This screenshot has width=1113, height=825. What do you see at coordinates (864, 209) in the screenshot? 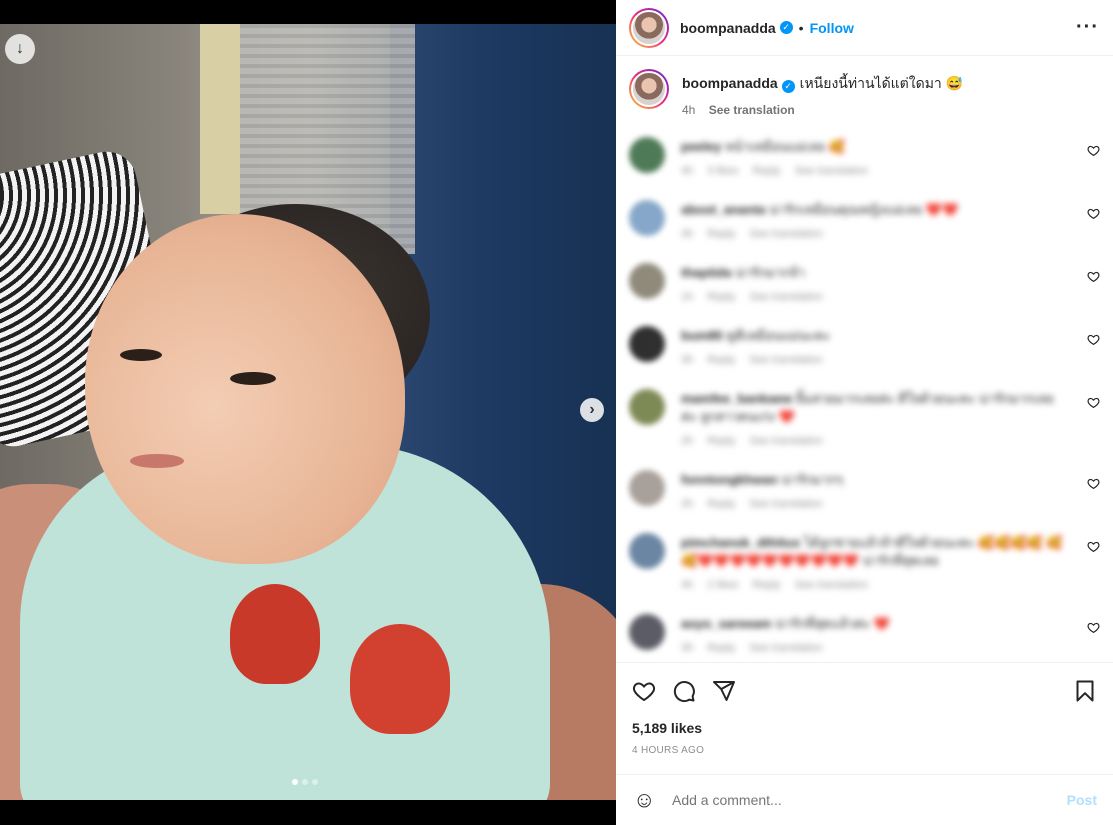
I see `comment-text: น่ารักเหมือนคุณหญิงแม่เลย ❤️❤️` at bounding box center [864, 209].